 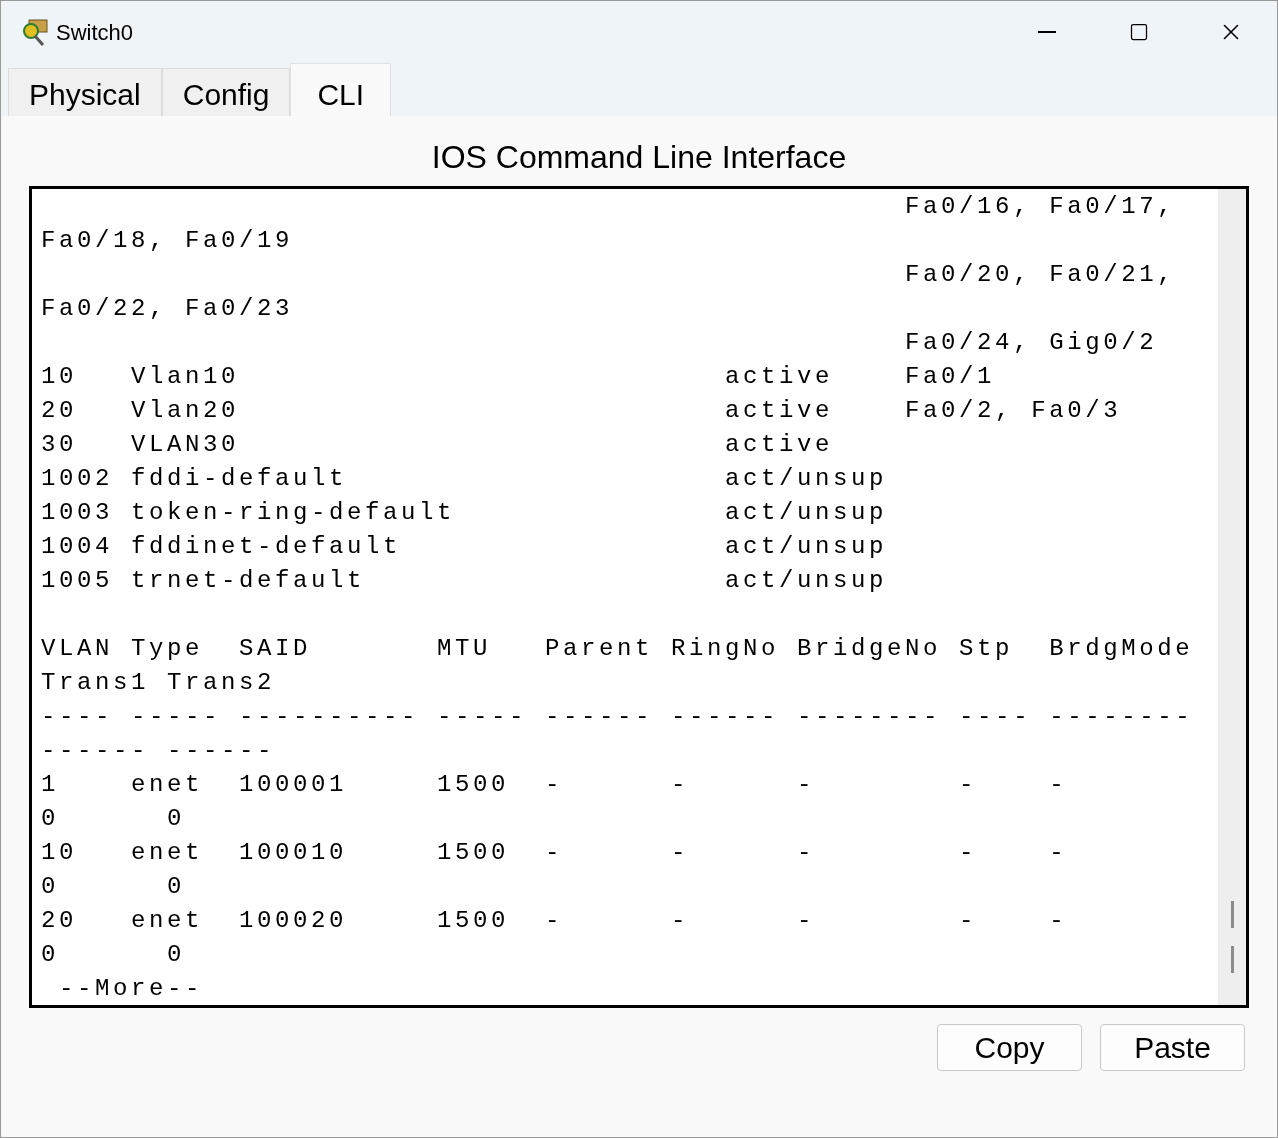 I want to click on terminal-line: Fa0/22, Fa0/23, so click(x=167, y=309).